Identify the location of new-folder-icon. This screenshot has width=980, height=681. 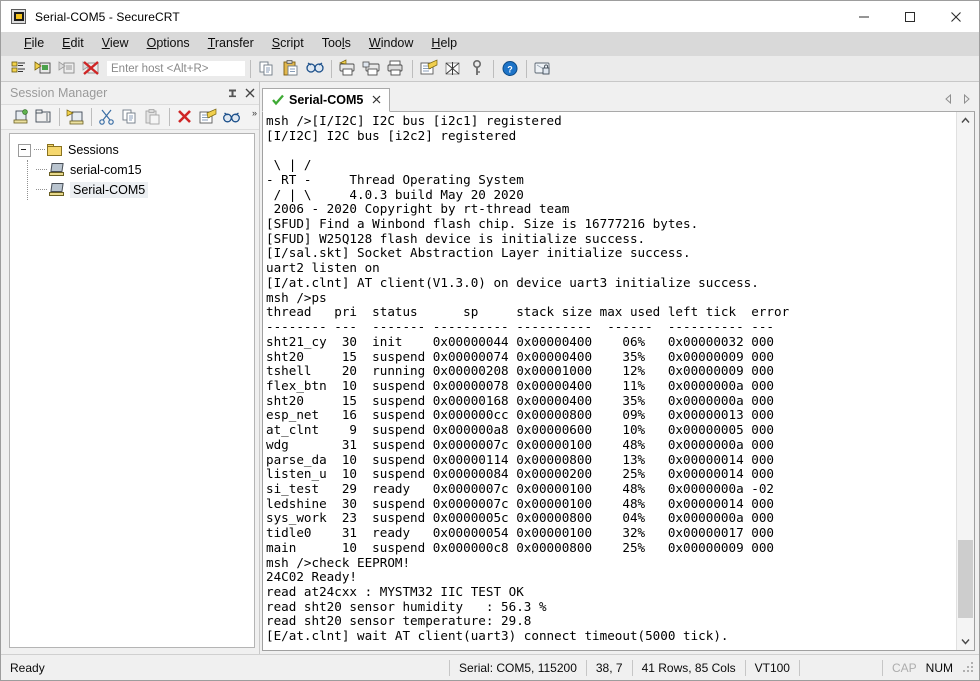
(43, 117).